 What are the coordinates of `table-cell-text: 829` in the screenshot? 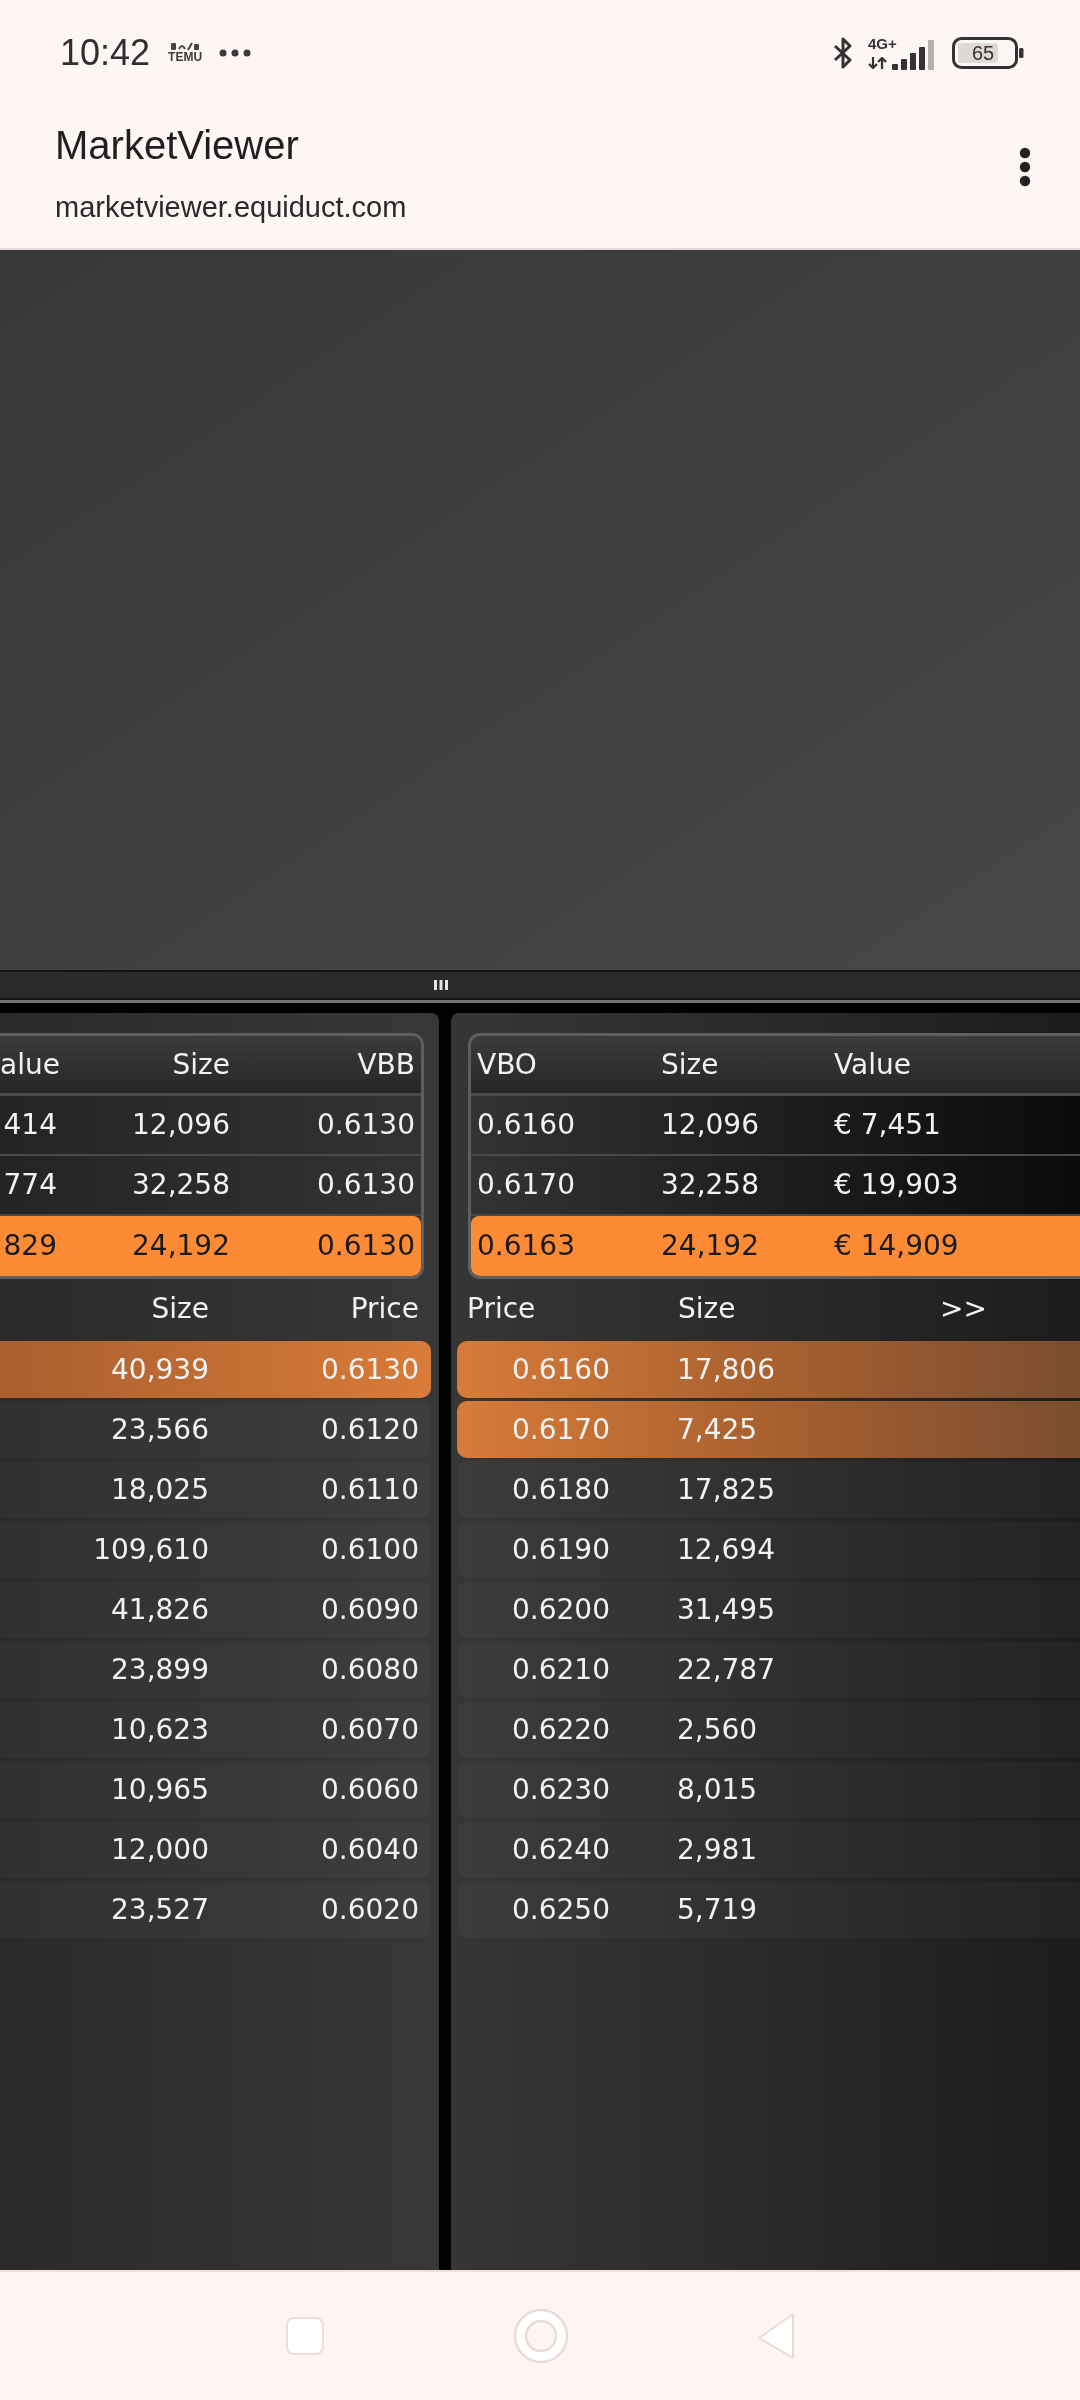 It's located at (29, 1246).